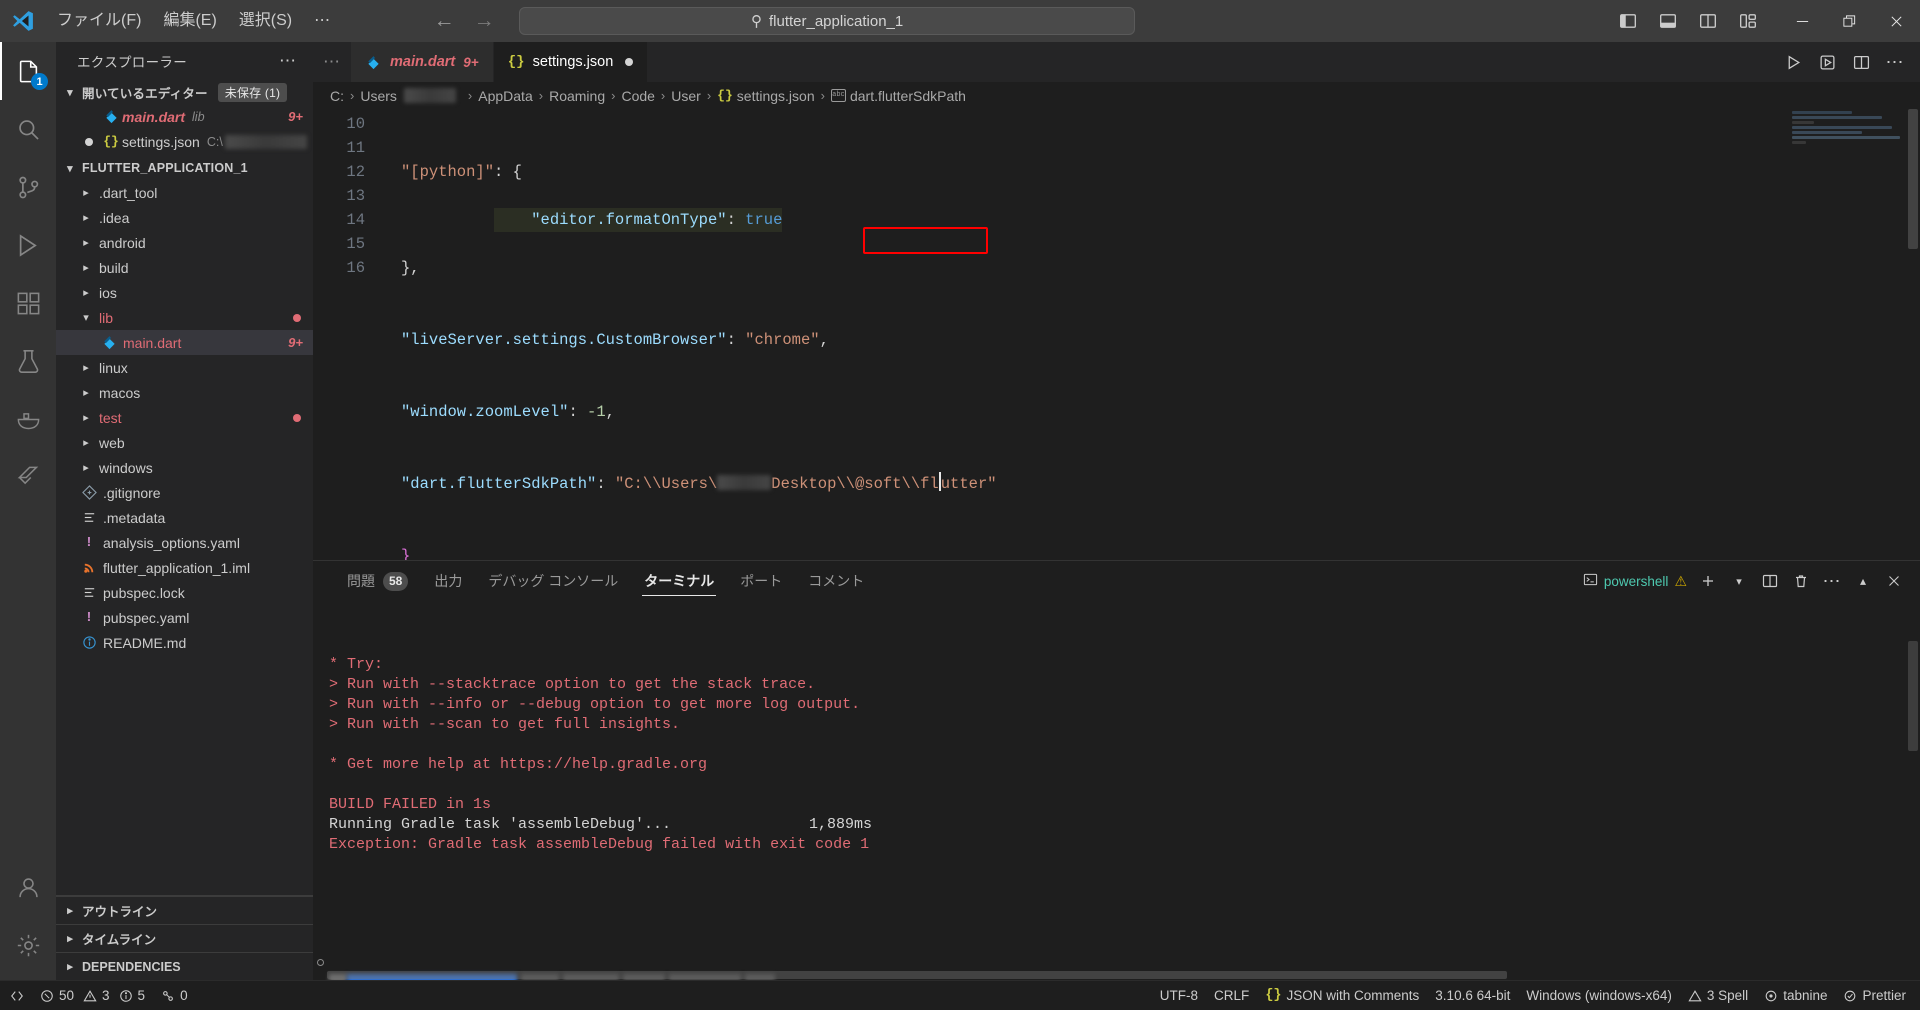 The image size is (1920, 1010). I want to click on tree-item-pubspec-lock: pubspec.lock, so click(184, 592).